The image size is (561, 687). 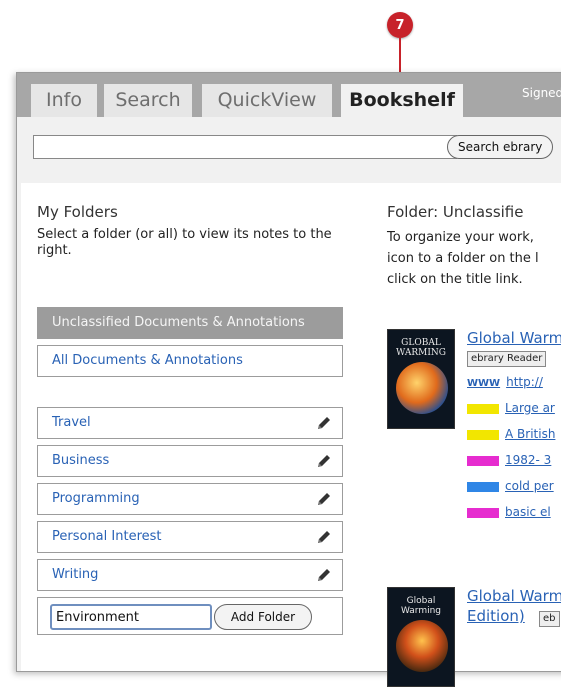 I want to click on folder-label: Business, so click(x=81, y=460).